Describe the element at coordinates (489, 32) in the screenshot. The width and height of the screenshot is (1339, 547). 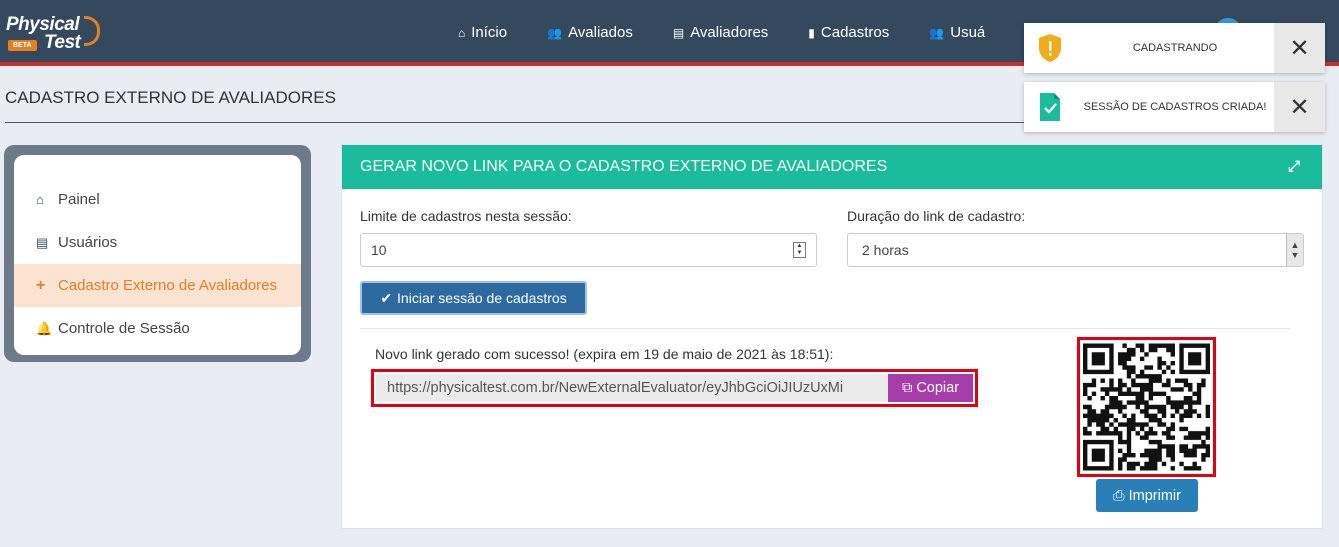
I see `nav-label: Início` at that location.